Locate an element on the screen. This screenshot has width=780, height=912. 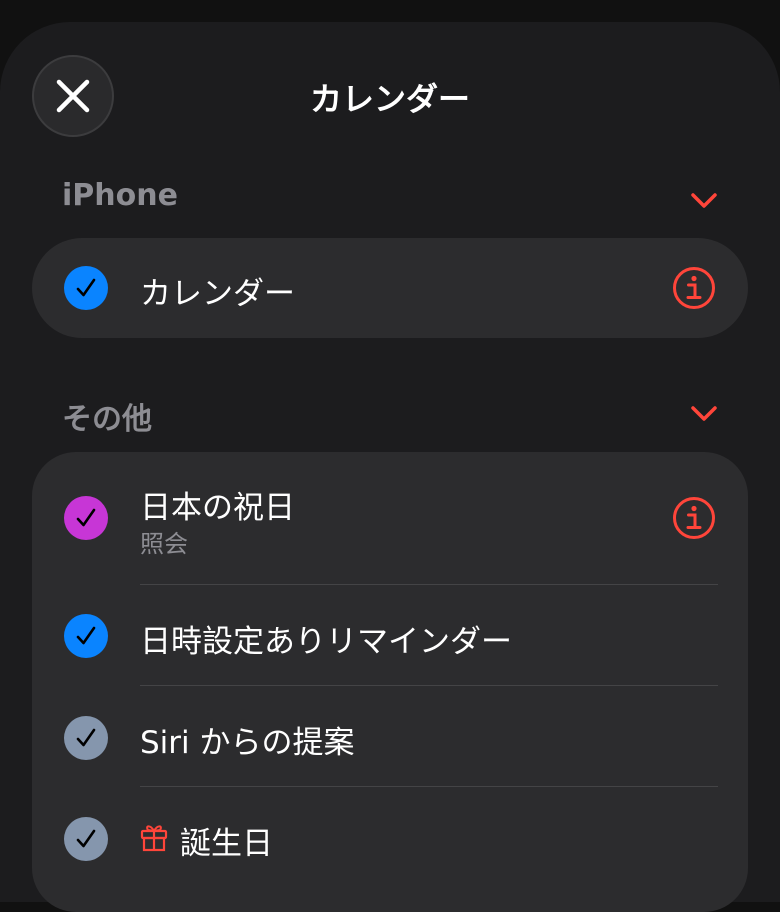
iphone-calendar-list: カレンダー is located at coordinates (390, 288).